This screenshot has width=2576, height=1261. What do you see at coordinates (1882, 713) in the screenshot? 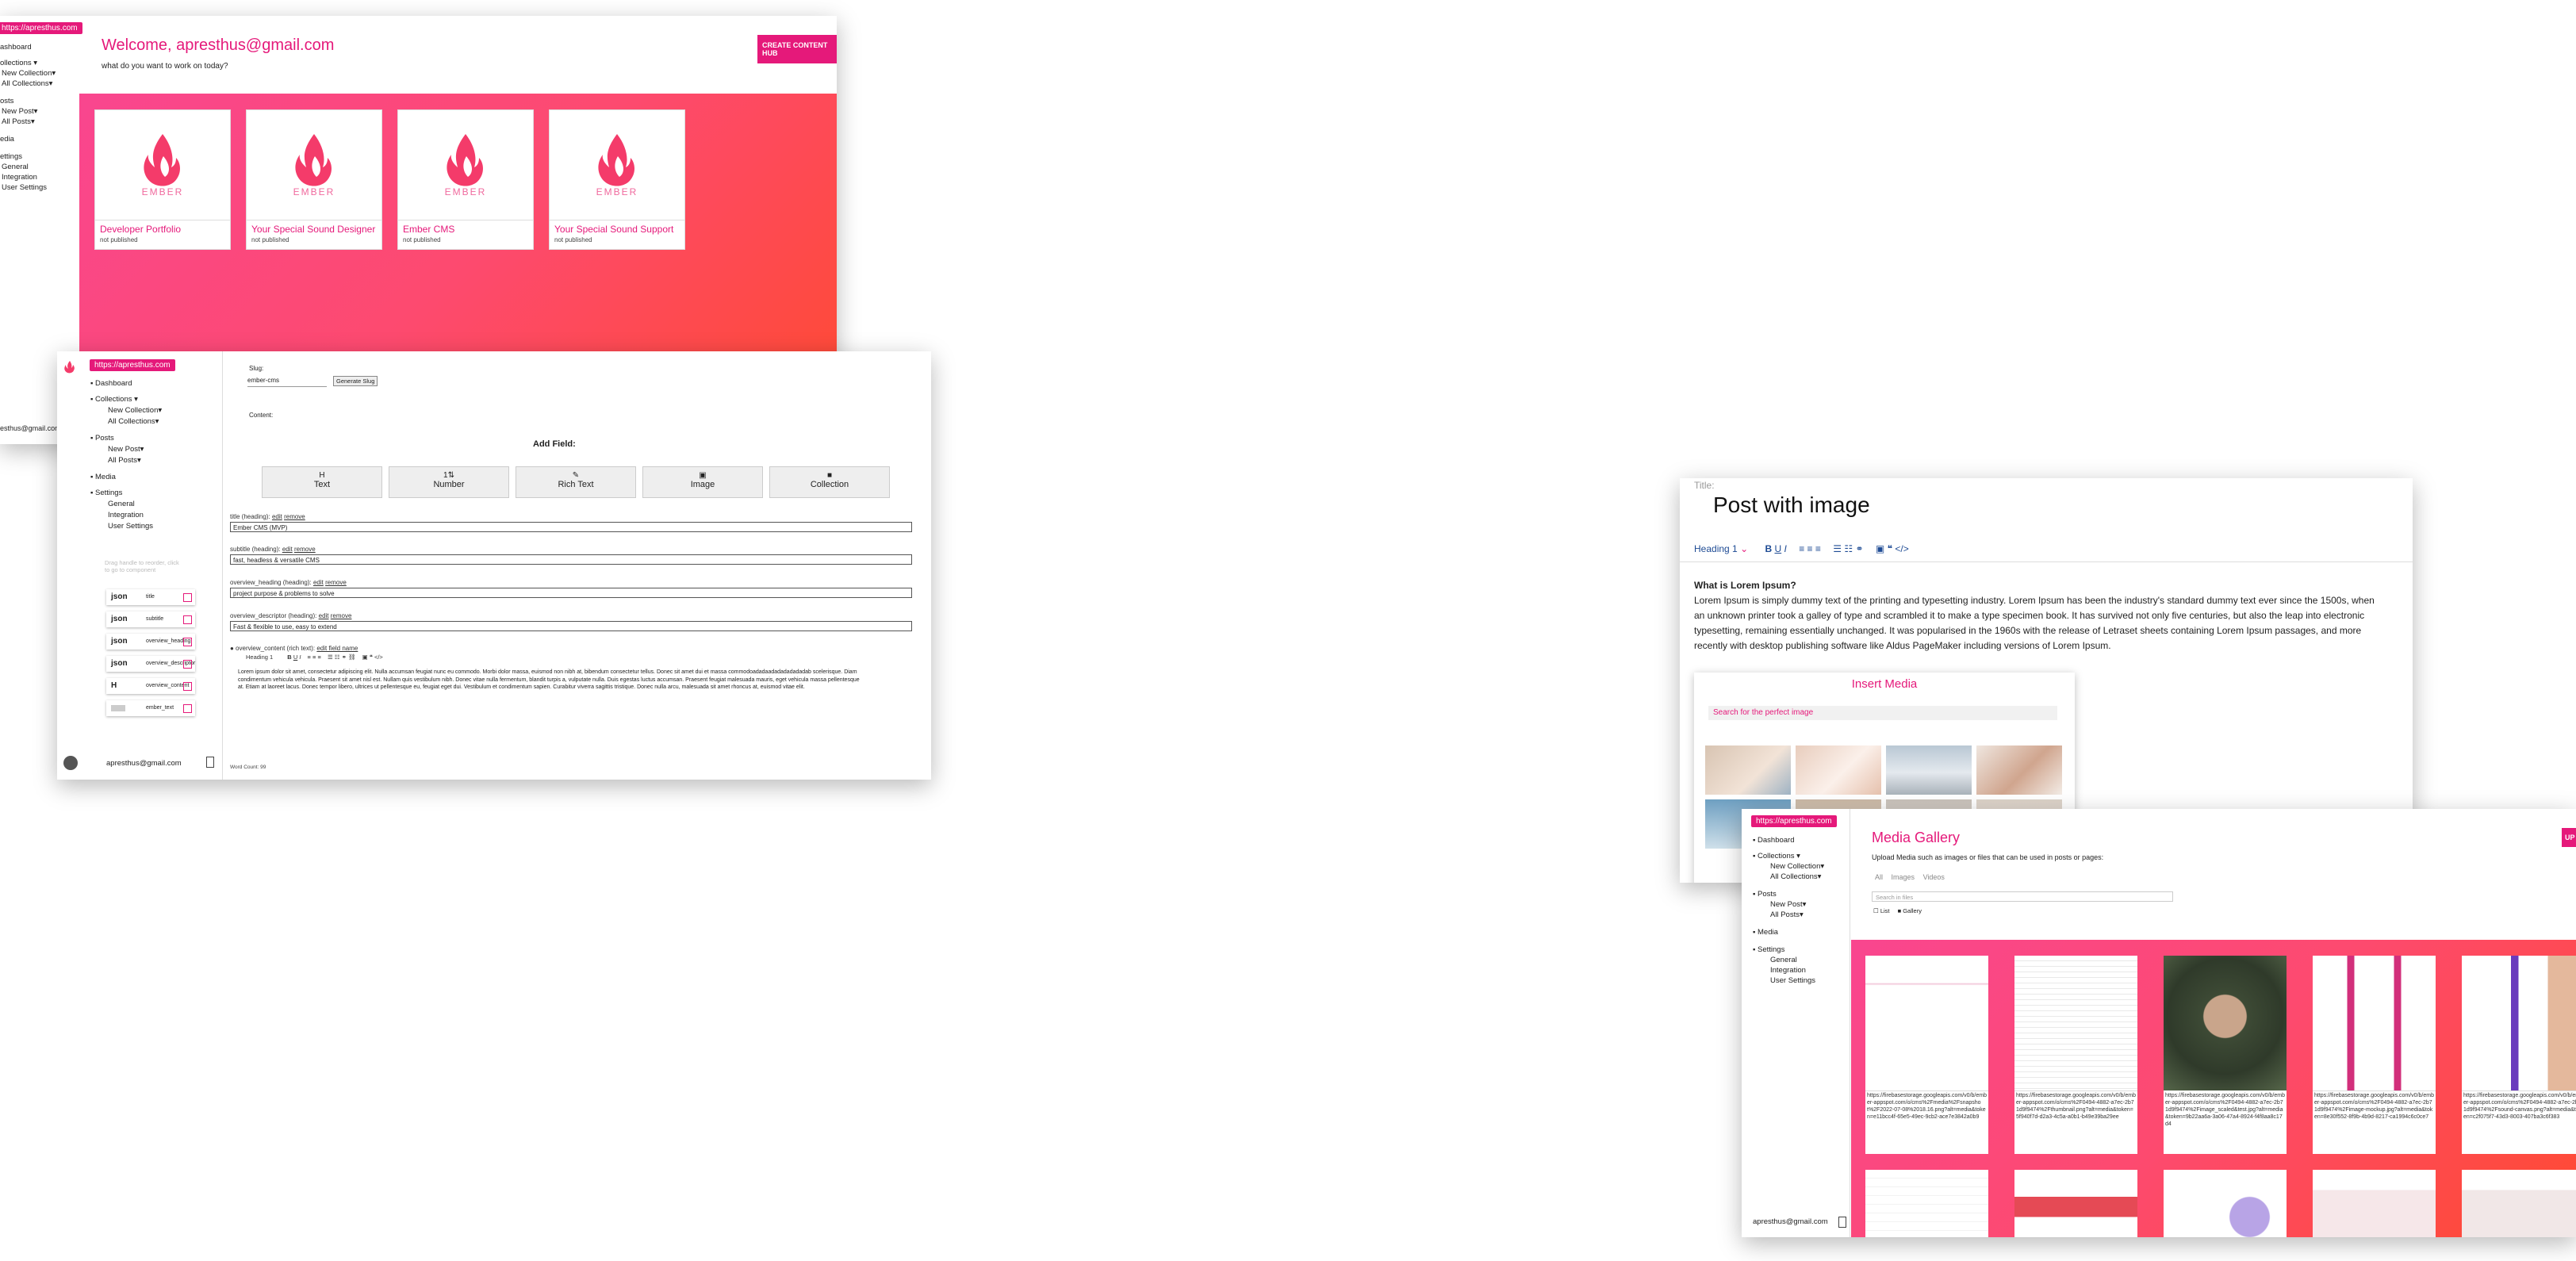
I see `media-search-input: Search for the perfect image` at bounding box center [1882, 713].